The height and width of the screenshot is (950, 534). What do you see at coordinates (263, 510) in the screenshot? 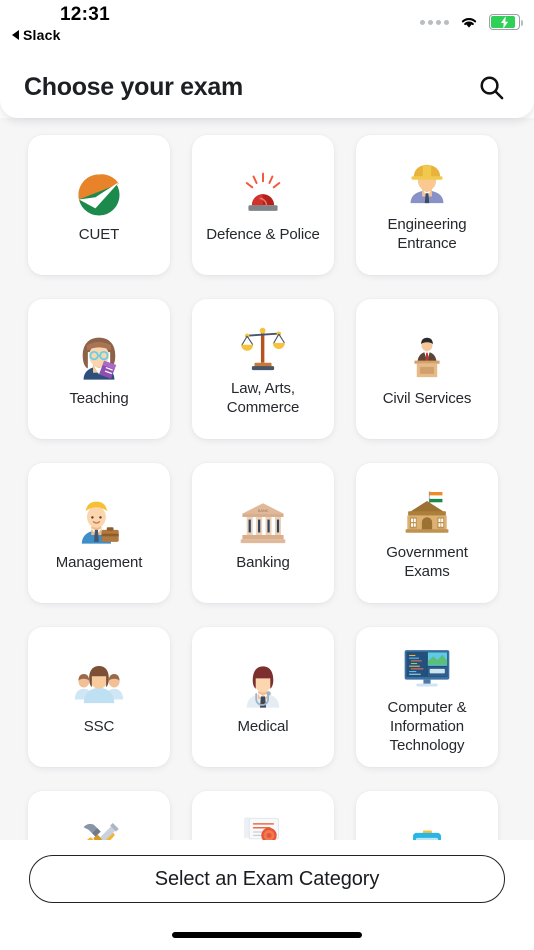
I see `svg-text: BANK` at bounding box center [263, 510].